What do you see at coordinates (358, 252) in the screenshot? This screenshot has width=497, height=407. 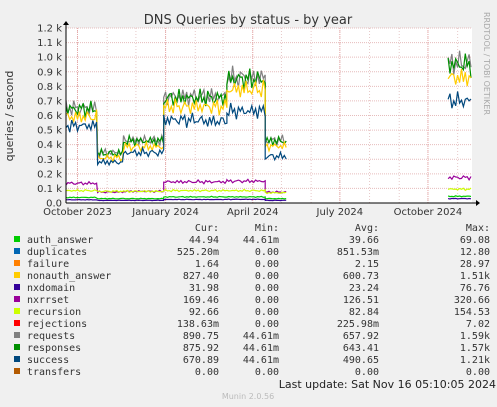 I see `legend-value: 851.53m` at bounding box center [358, 252].